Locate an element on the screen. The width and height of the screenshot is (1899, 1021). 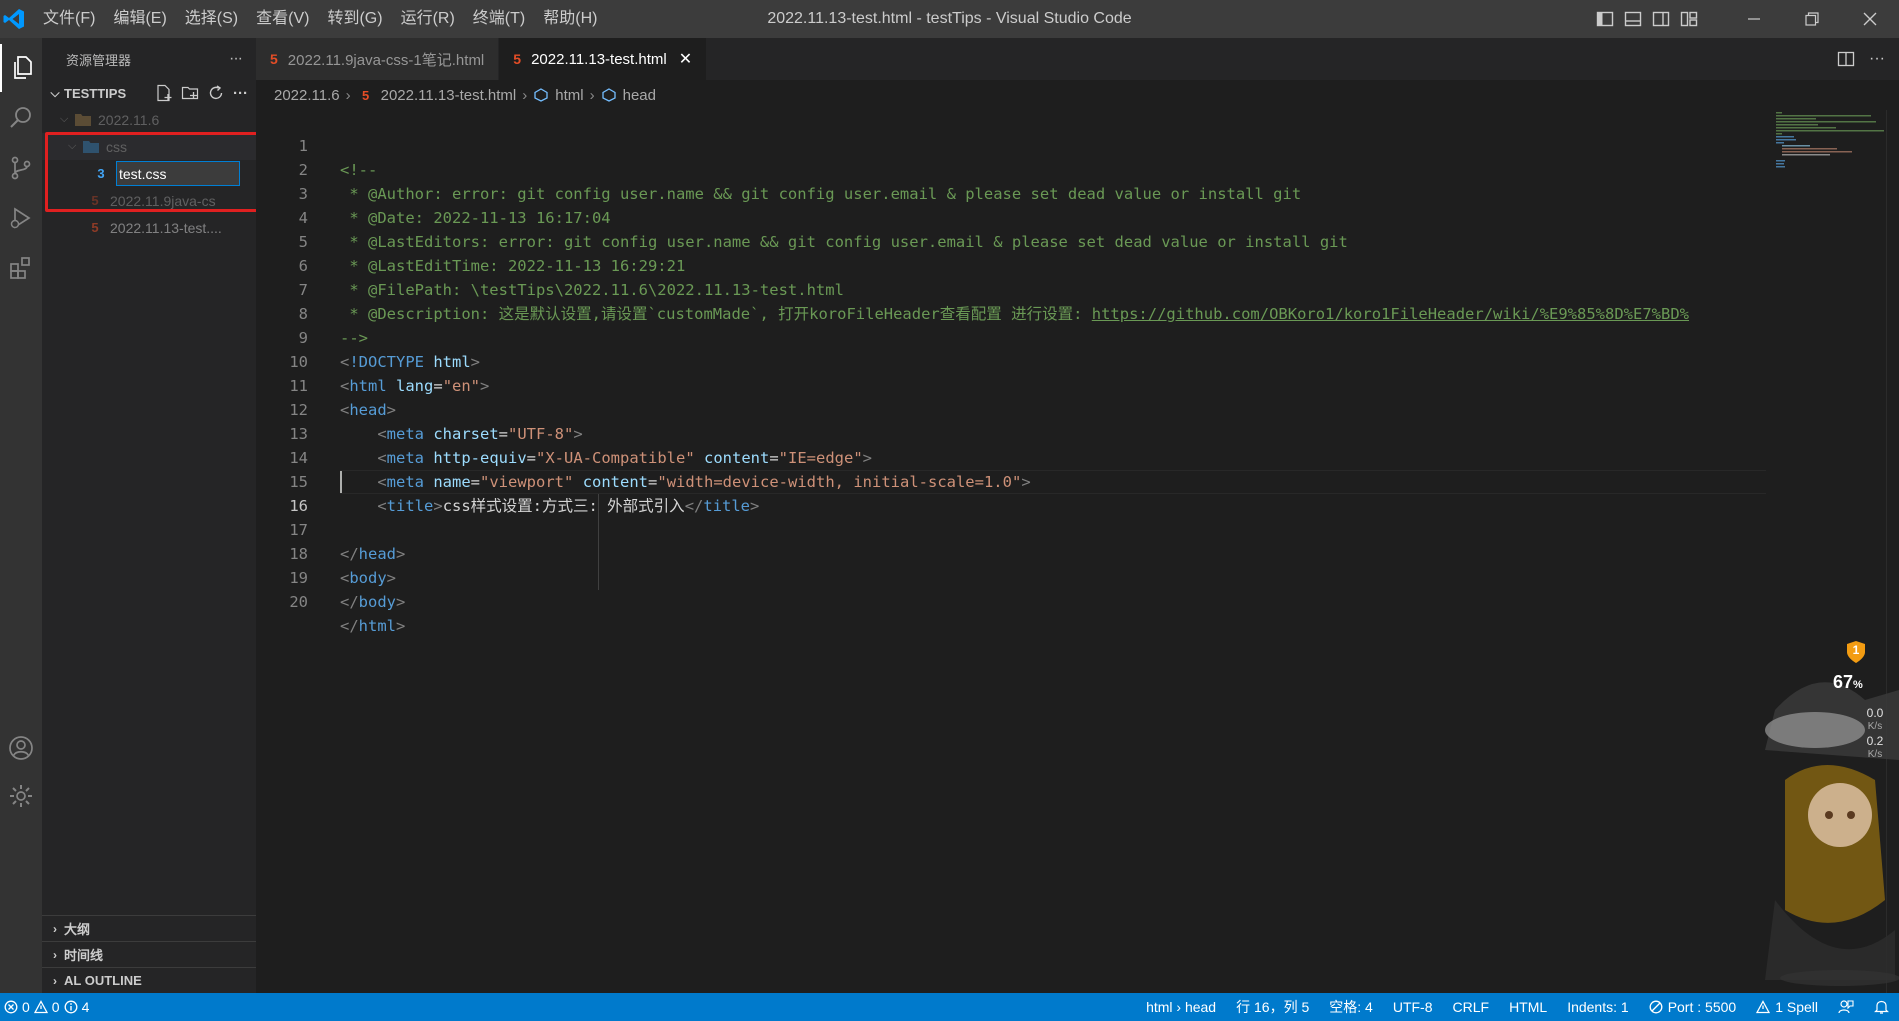
tree-item-file: 5 2022.11.9java-cs is located at coordinates (149, 200).